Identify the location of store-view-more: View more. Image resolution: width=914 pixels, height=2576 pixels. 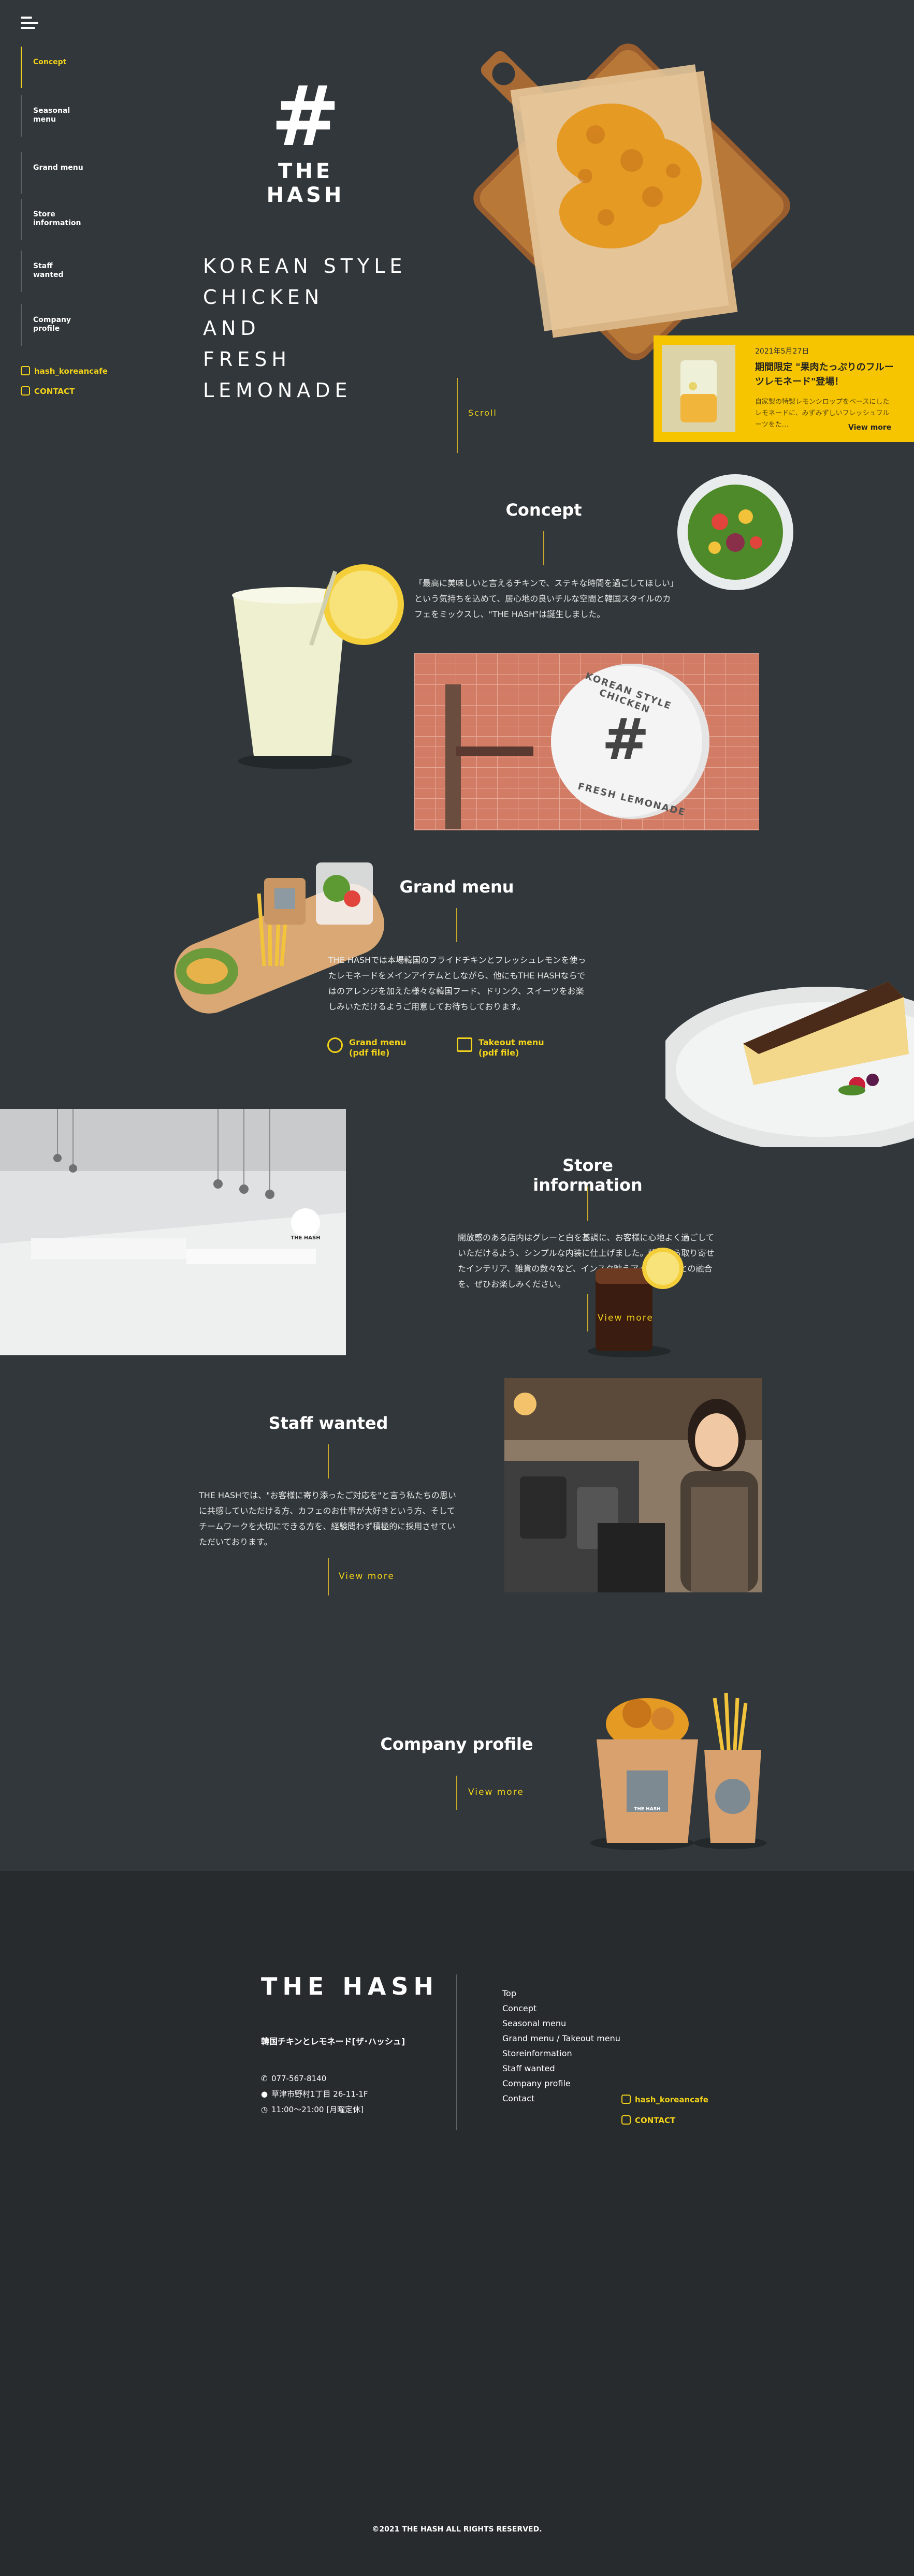
(626, 1318).